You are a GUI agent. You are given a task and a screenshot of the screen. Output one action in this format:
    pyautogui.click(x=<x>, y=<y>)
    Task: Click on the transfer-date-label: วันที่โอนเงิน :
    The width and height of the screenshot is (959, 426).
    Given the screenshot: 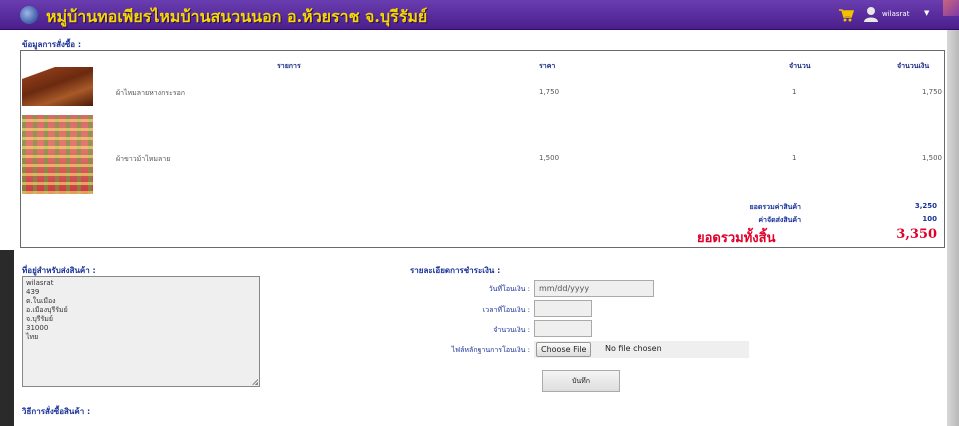 What is the action you would take?
    pyautogui.click(x=509, y=289)
    